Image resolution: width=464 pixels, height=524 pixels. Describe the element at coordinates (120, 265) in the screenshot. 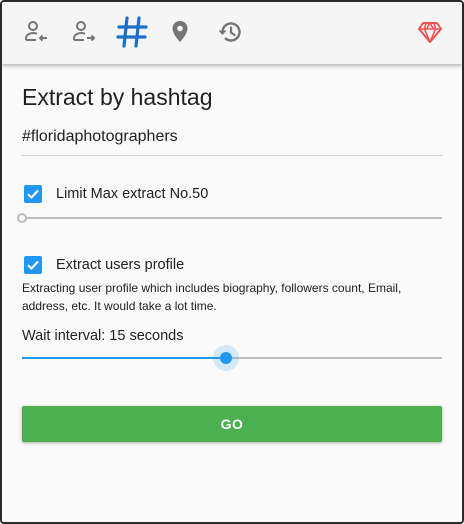

I see `profile-label: Extract users profile` at that location.